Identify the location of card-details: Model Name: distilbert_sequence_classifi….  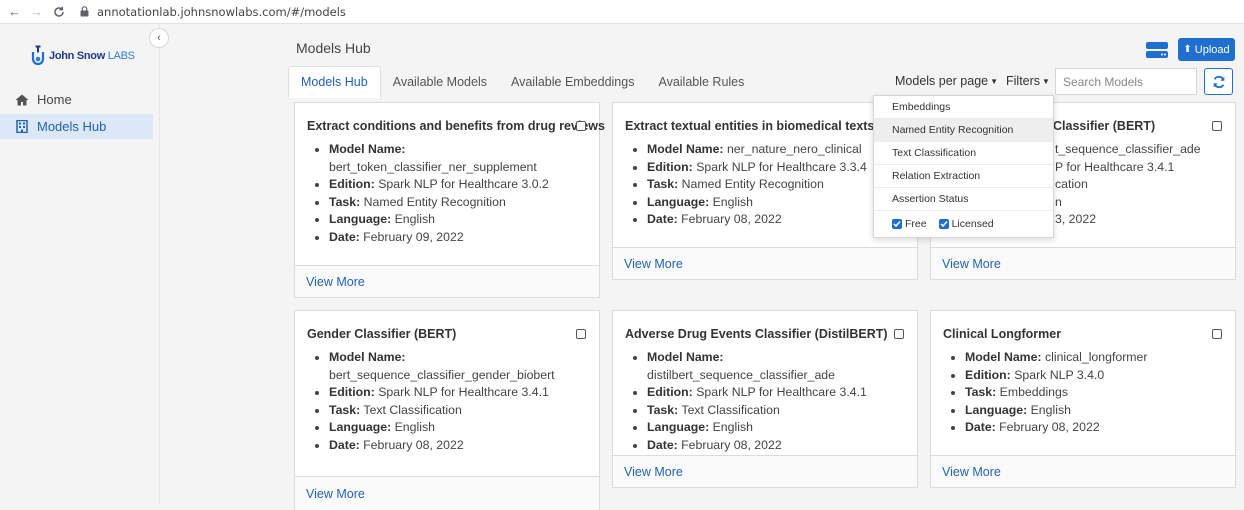
(778, 402).